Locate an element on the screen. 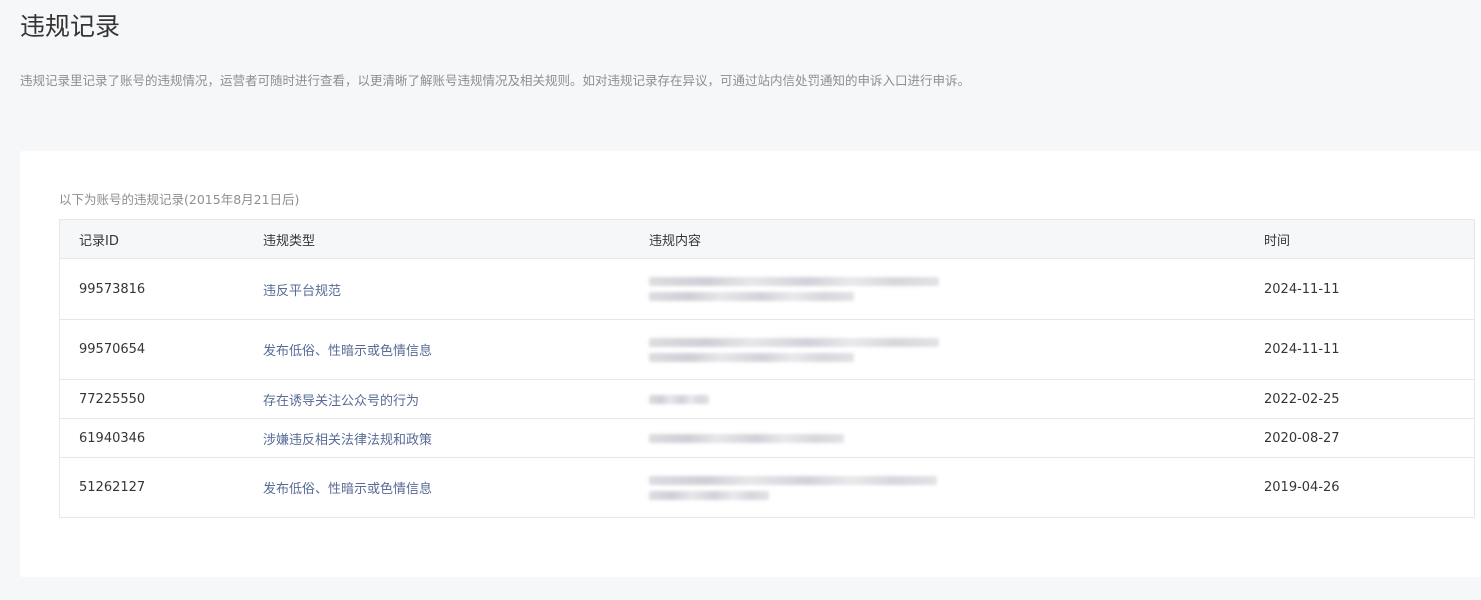 This screenshot has height=600, width=1481. table-row: 51262127 发布低俗、性暗示或色情信息 2019-04-26 is located at coordinates (767, 487).